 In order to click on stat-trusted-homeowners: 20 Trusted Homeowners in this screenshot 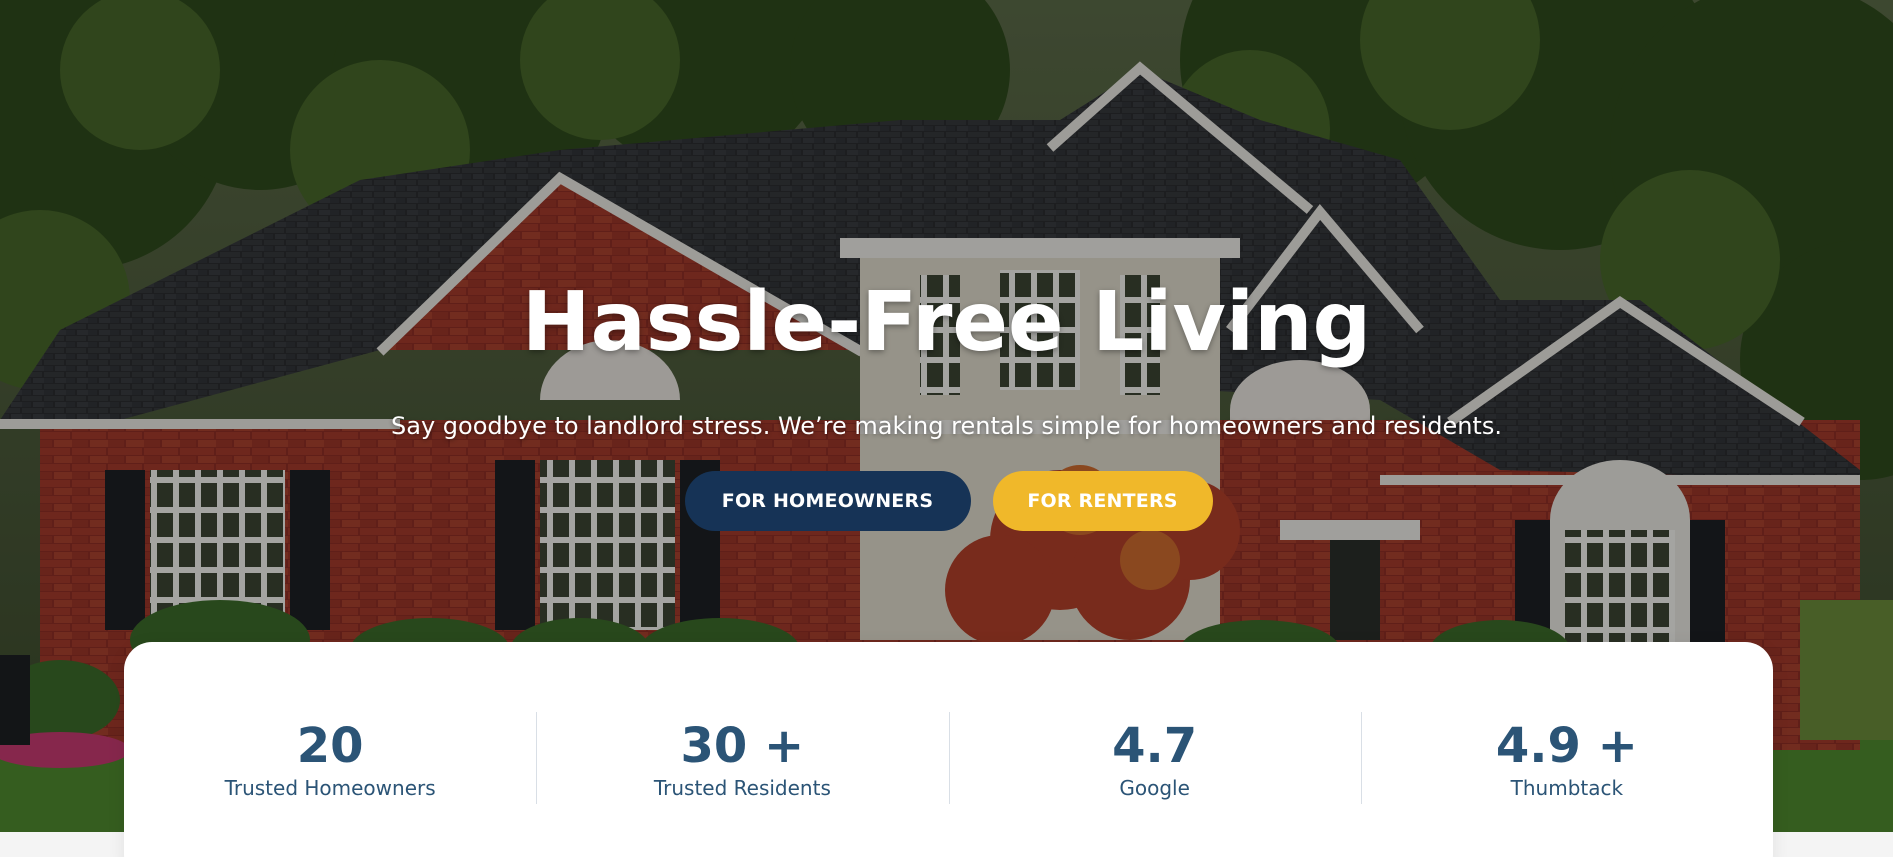, I will do `click(330, 762)`.